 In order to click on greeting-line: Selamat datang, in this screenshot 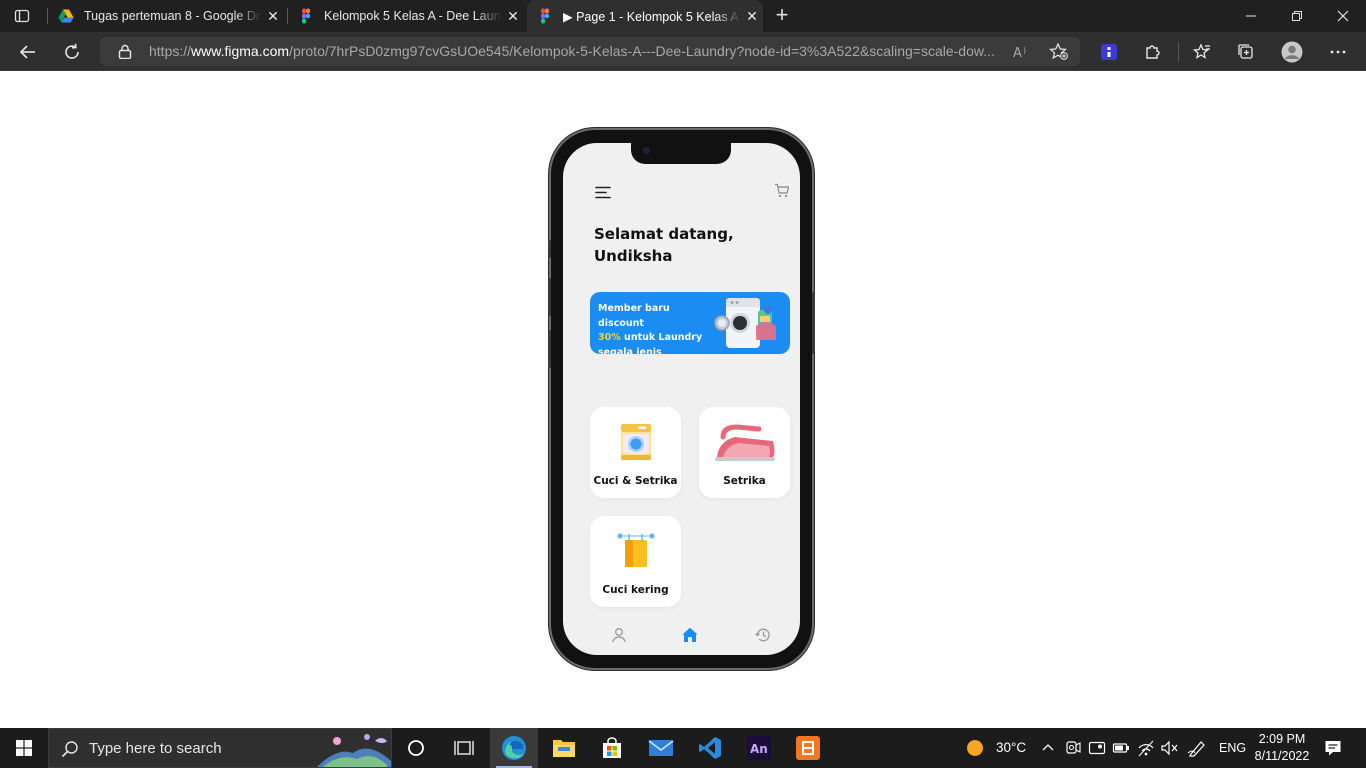, I will do `click(664, 234)`.